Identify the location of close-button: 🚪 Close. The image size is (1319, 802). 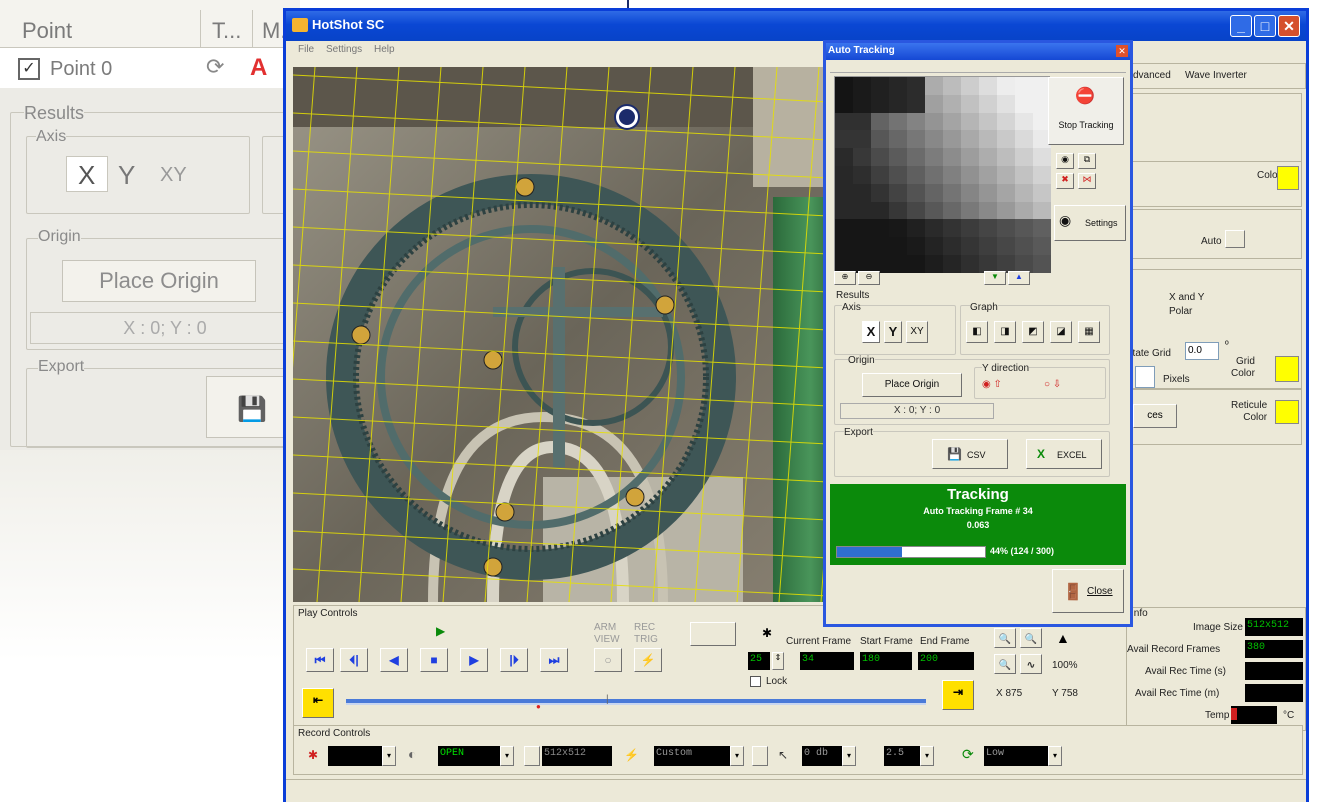
(1088, 591).